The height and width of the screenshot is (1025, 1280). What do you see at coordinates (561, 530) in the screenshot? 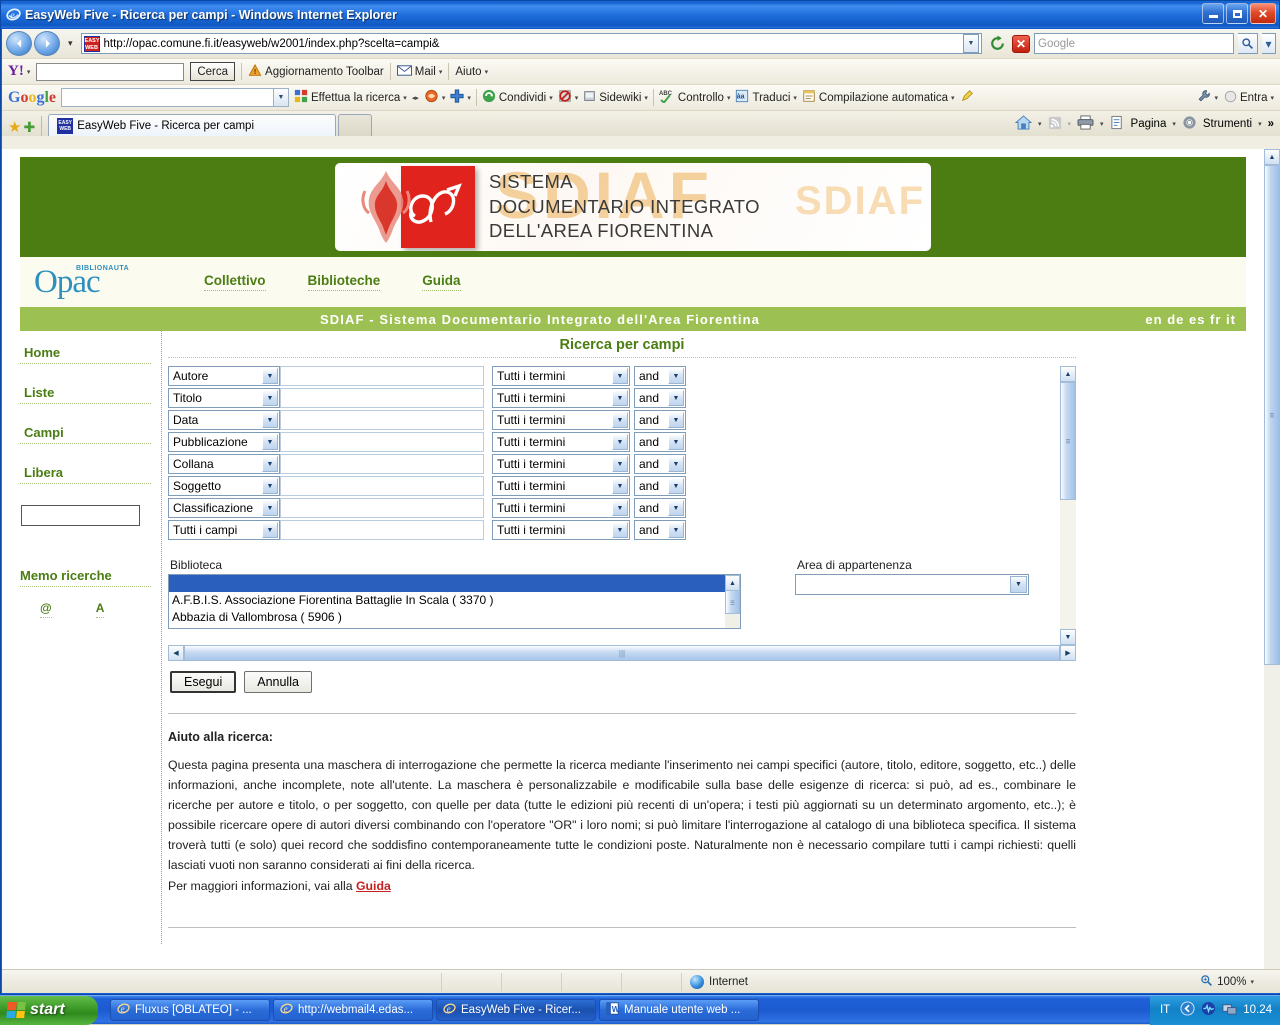
I see `mode-select-7: Tutti i termini▼` at bounding box center [561, 530].